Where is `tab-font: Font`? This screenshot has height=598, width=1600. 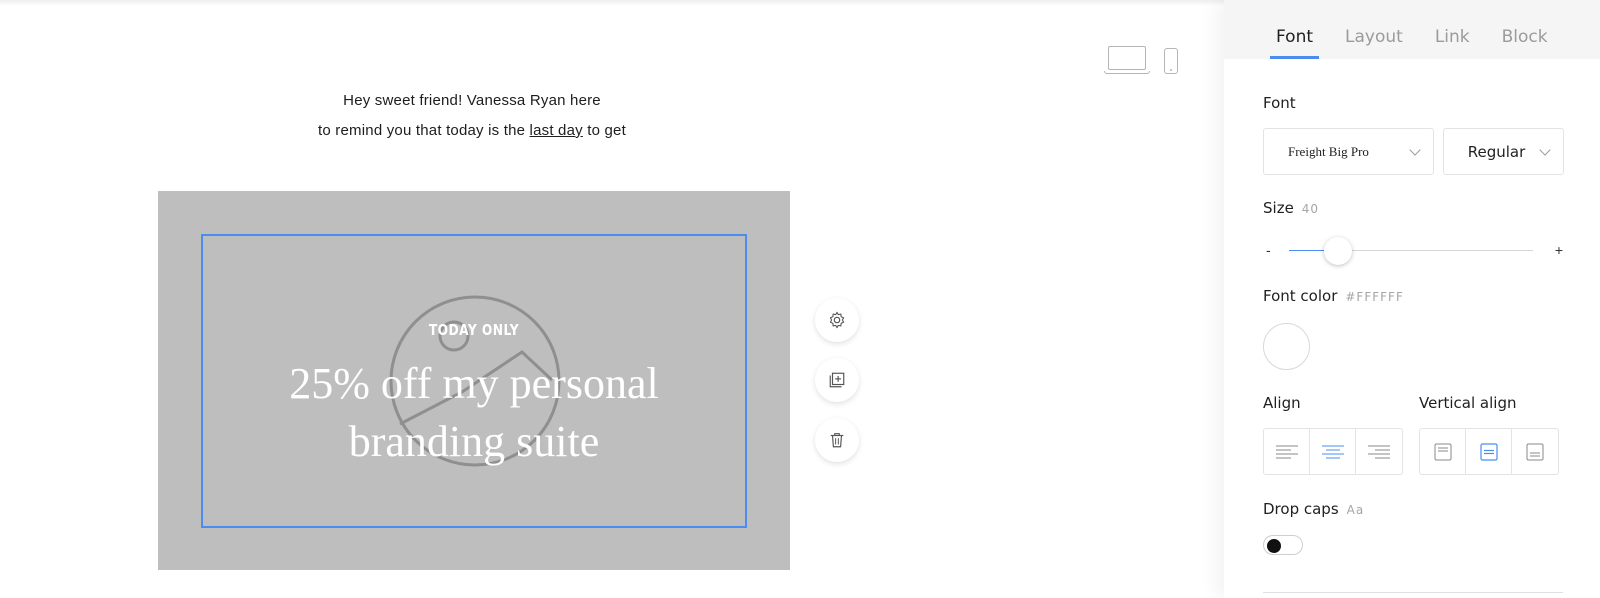 tab-font: Font is located at coordinates (1295, 43).